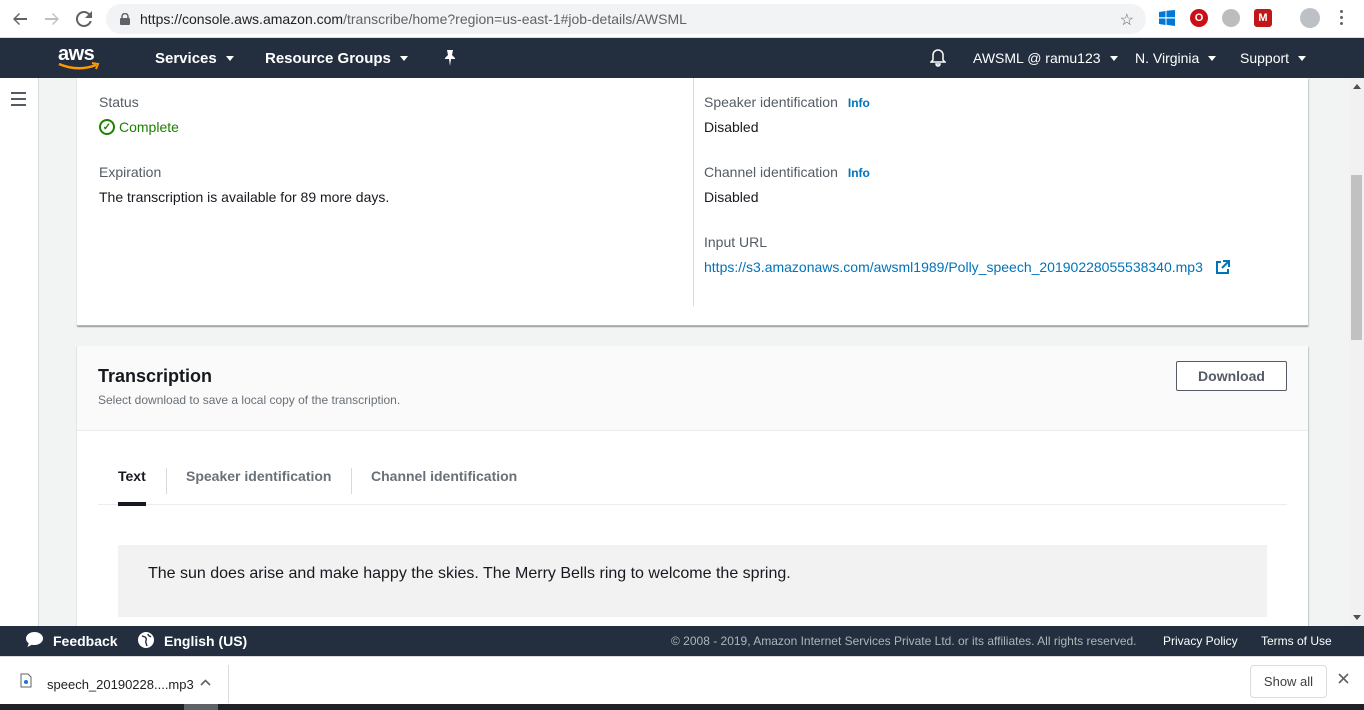 Image resolution: width=1364 pixels, height=710 pixels. Describe the element at coordinates (787, 172) in the screenshot. I see `channel-identification-label: Channel identification Info` at that location.